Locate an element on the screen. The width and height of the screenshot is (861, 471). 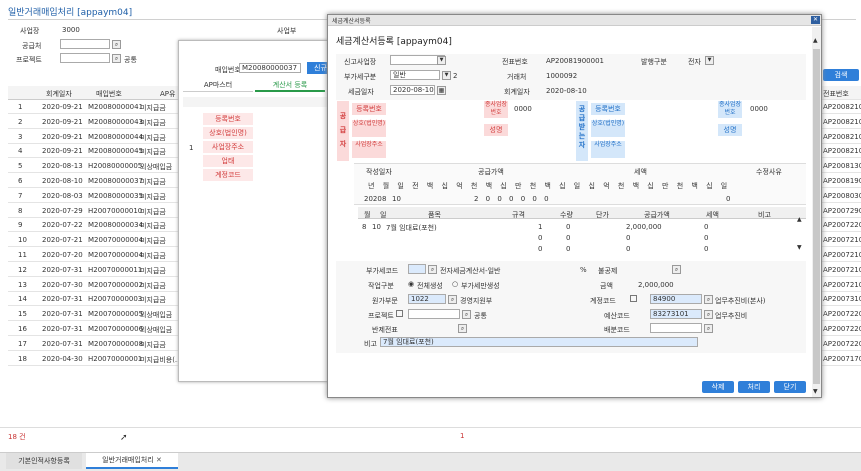
table-row: 8 2020-07-29 H20070000010 미지급금 is located at coordinates (96, 211).